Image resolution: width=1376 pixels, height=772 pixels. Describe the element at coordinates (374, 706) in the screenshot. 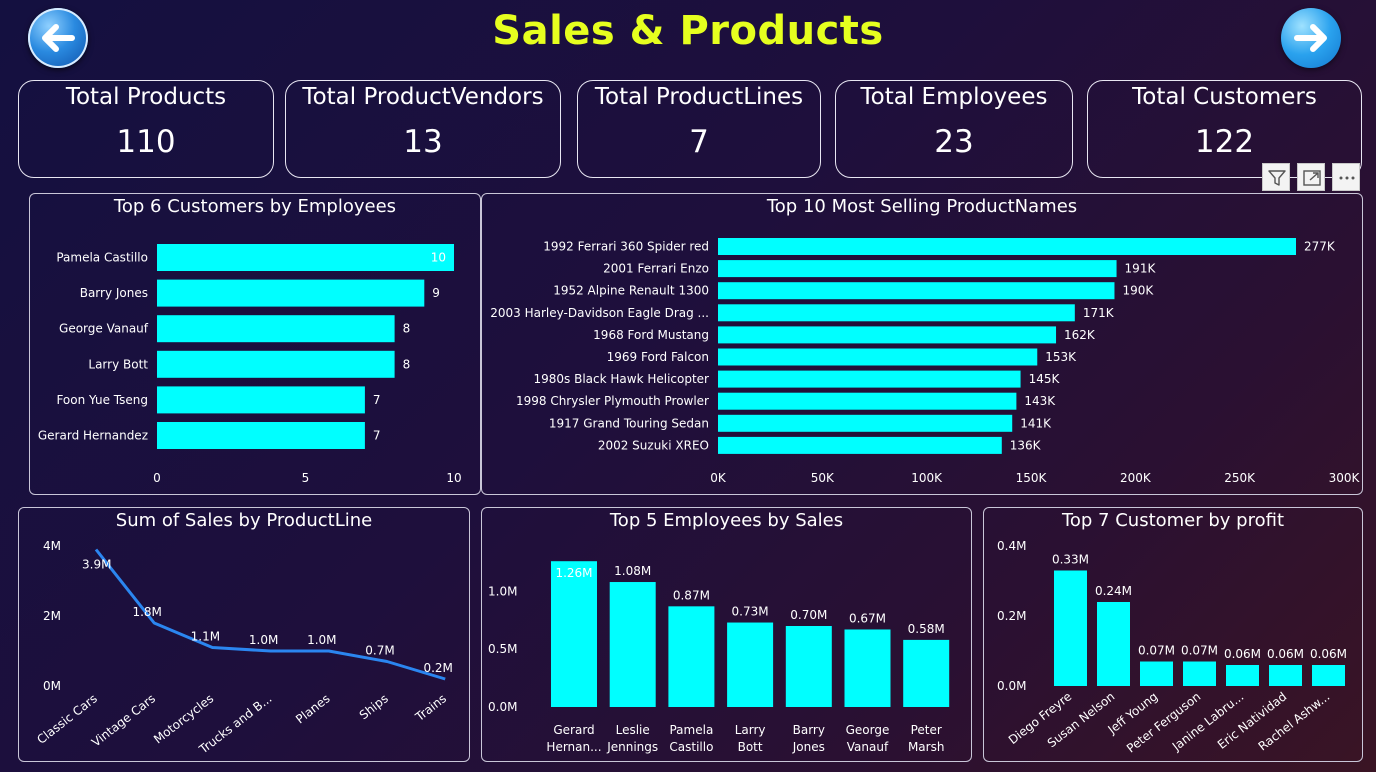

I see `x-category-label: Ships` at that location.